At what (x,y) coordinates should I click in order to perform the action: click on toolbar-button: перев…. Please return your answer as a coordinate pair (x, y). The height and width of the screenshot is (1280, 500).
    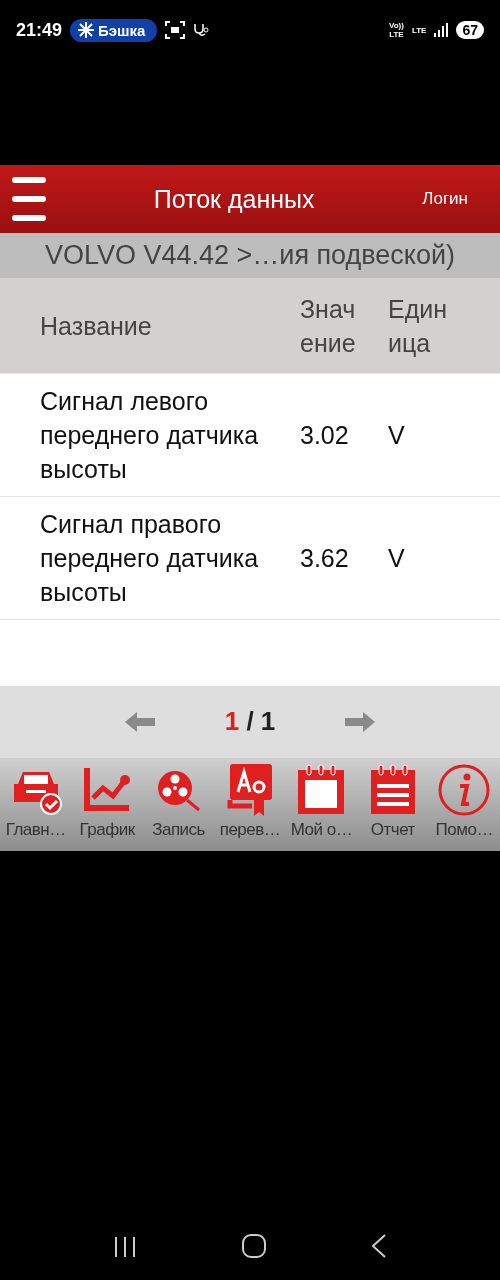
    Looking at the image, I should click on (250, 804).